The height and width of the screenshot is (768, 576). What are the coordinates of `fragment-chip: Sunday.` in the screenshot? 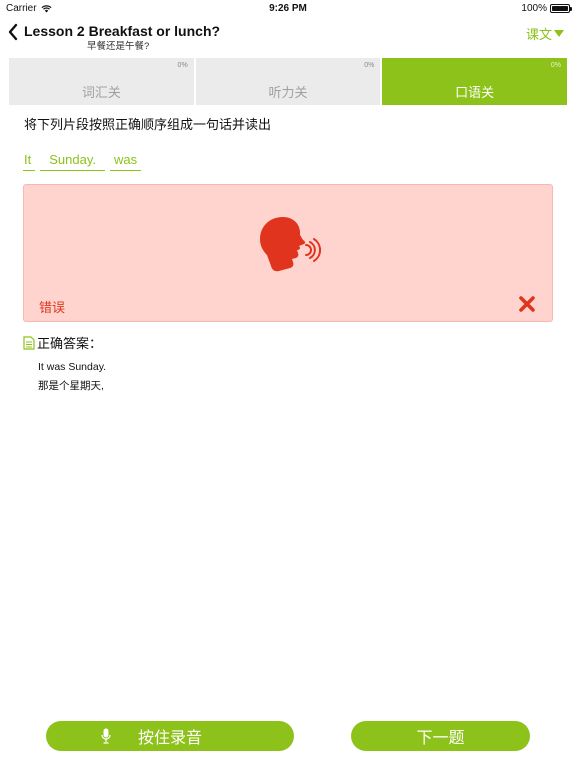 It's located at (72, 161).